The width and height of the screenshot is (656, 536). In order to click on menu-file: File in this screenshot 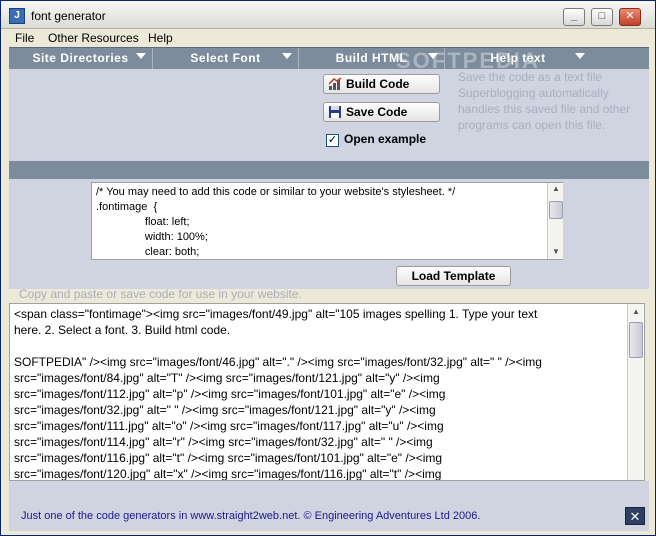, I will do `click(24, 38)`.